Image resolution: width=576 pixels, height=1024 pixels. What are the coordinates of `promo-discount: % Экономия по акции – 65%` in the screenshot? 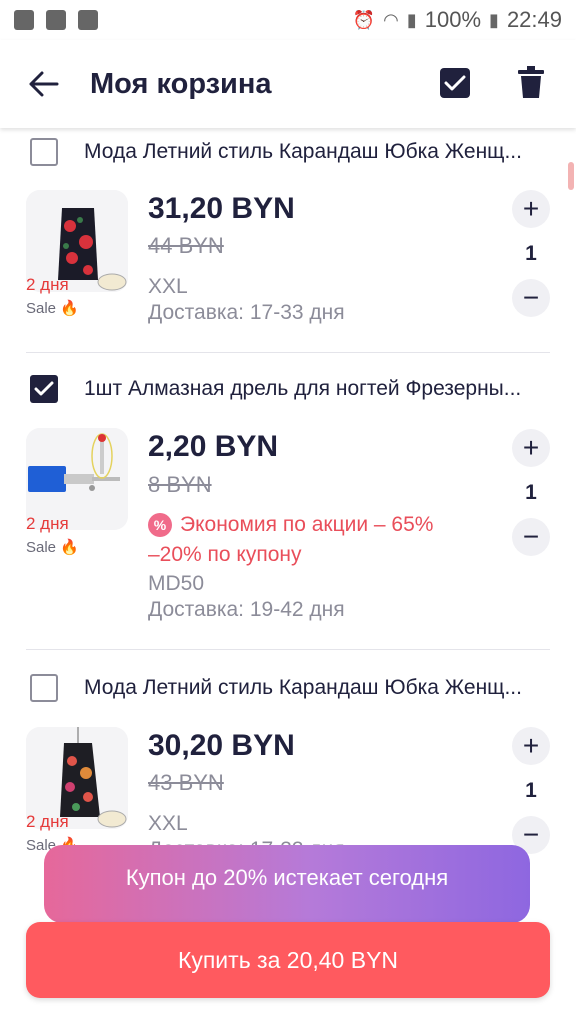 It's located at (290, 525).